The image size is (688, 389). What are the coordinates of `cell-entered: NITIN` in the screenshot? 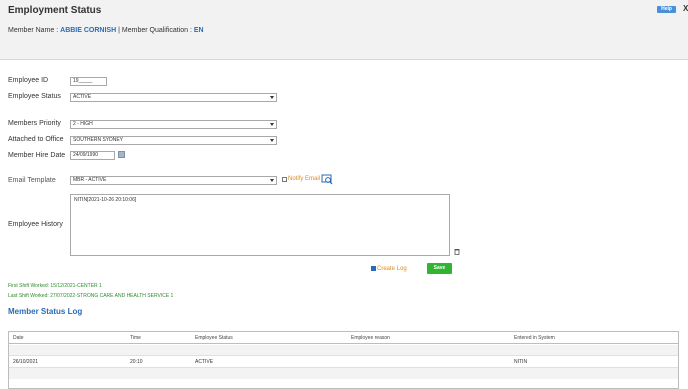 It's located at (521, 362).